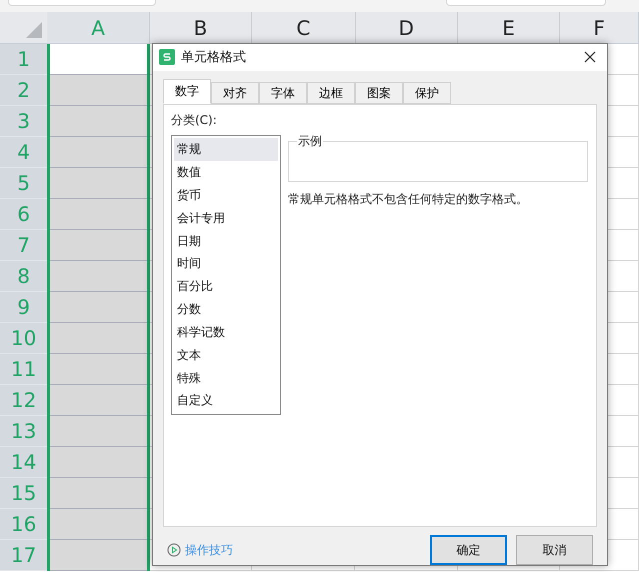  What do you see at coordinates (194, 120) in the screenshot?
I see `category-label: 分类(C):` at bounding box center [194, 120].